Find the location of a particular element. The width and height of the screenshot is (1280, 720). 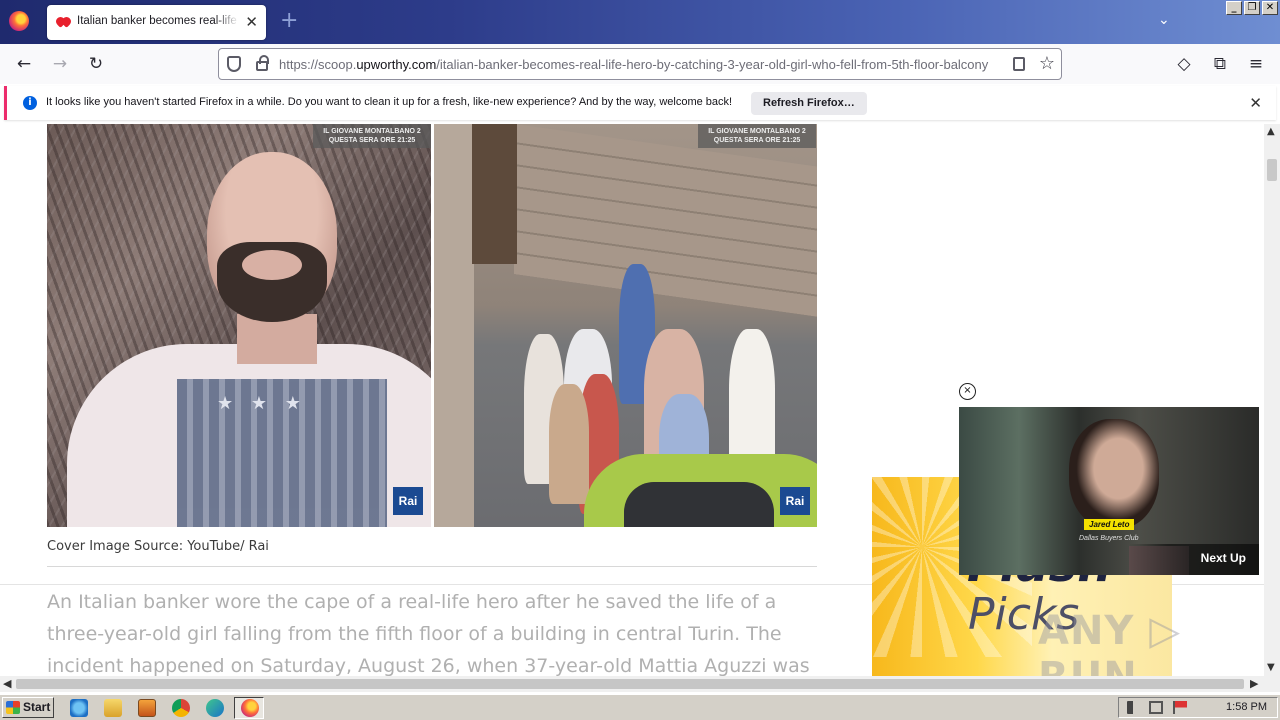

edge-icon is located at coordinates (215, 708).